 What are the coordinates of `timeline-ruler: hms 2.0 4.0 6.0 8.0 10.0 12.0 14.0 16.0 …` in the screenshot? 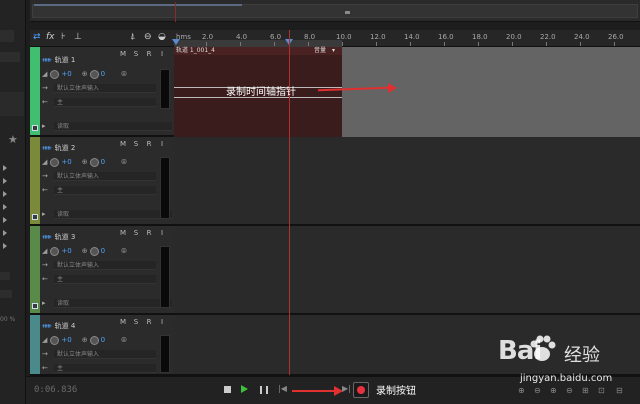 It's located at (406, 38).